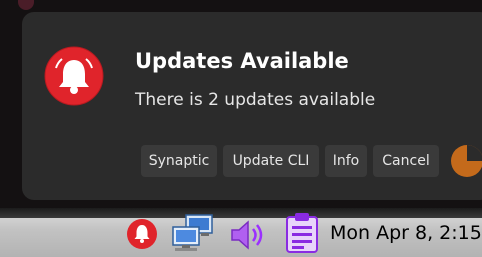 The width and height of the screenshot is (482, 257). What do you see at coordinates (241, 213) in the screenshot?
I see `taskbar-top-strip` at bounding box center [241, 213].